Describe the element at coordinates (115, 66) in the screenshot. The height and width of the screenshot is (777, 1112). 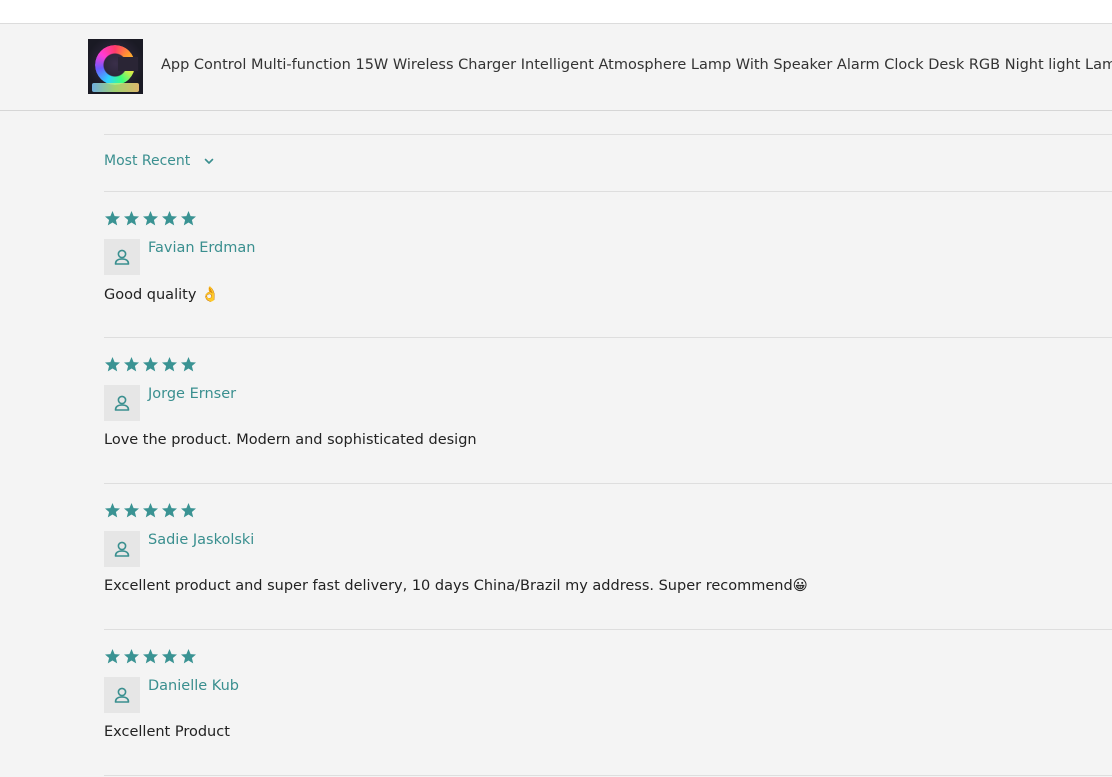
I see `product-thumbnail` at that location.